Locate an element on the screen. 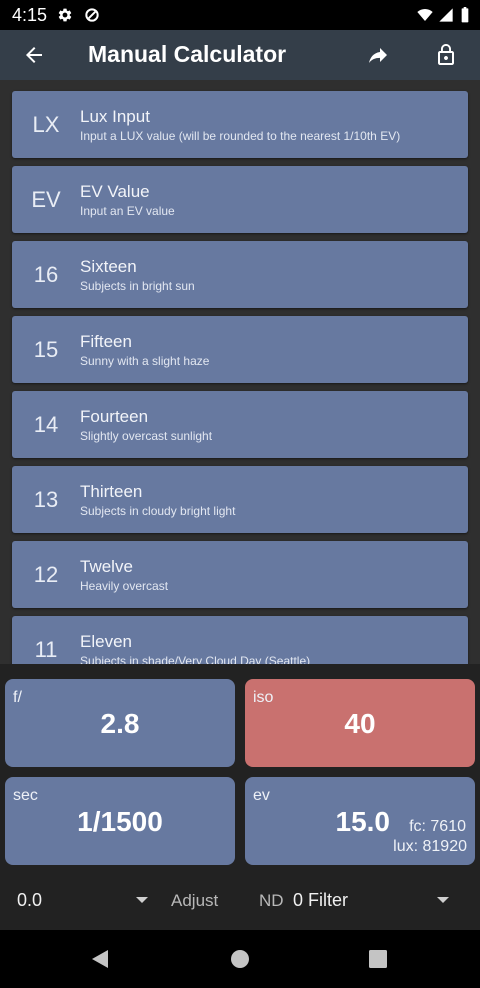 This screenshot has width=480, height=988. aperture-box: f/ 2.8 is located at coordinates (120, 723).